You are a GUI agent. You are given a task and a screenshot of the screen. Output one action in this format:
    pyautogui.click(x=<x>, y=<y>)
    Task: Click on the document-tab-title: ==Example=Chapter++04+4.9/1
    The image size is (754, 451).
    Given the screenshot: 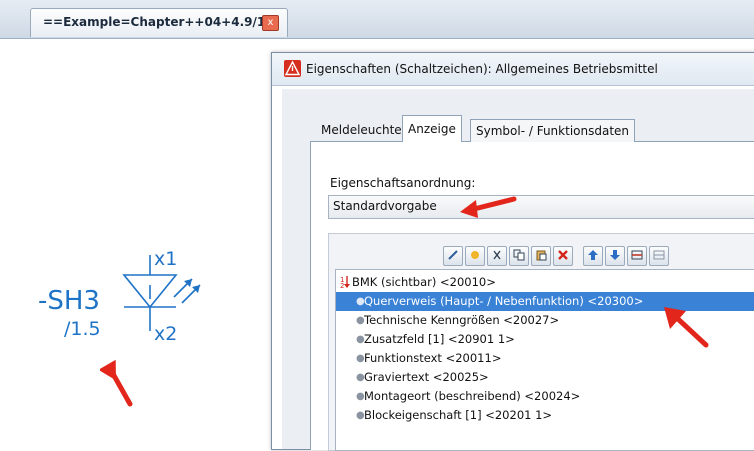 What is the action you would take?
    pyautogui.click(x=154, y=22)
    